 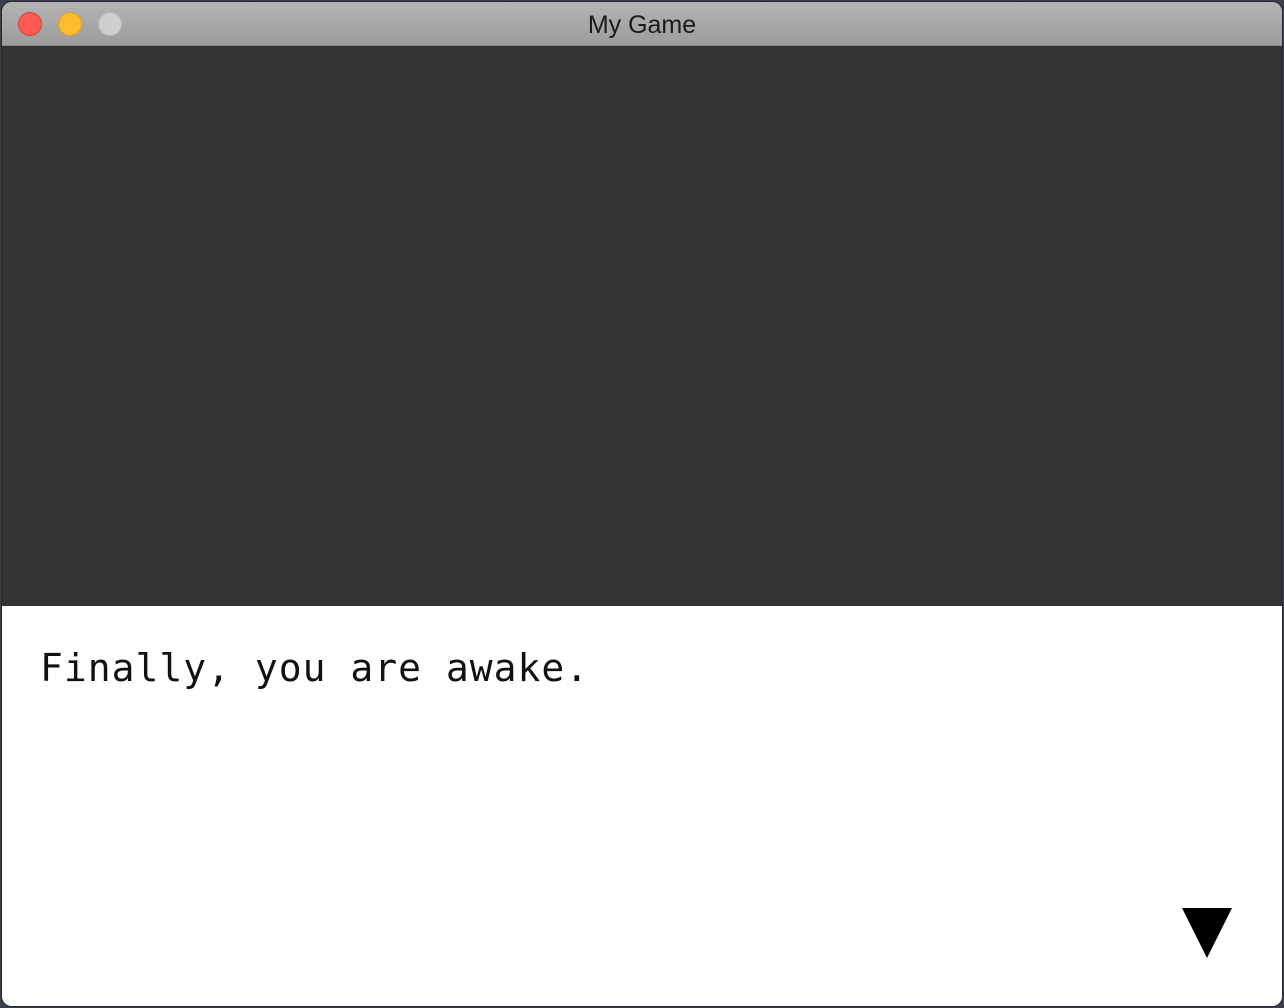 What do you see at coordinates (1207, 933) in the screenshot?
I see `triangle-down-icon` at bounding box center [1207, 933].